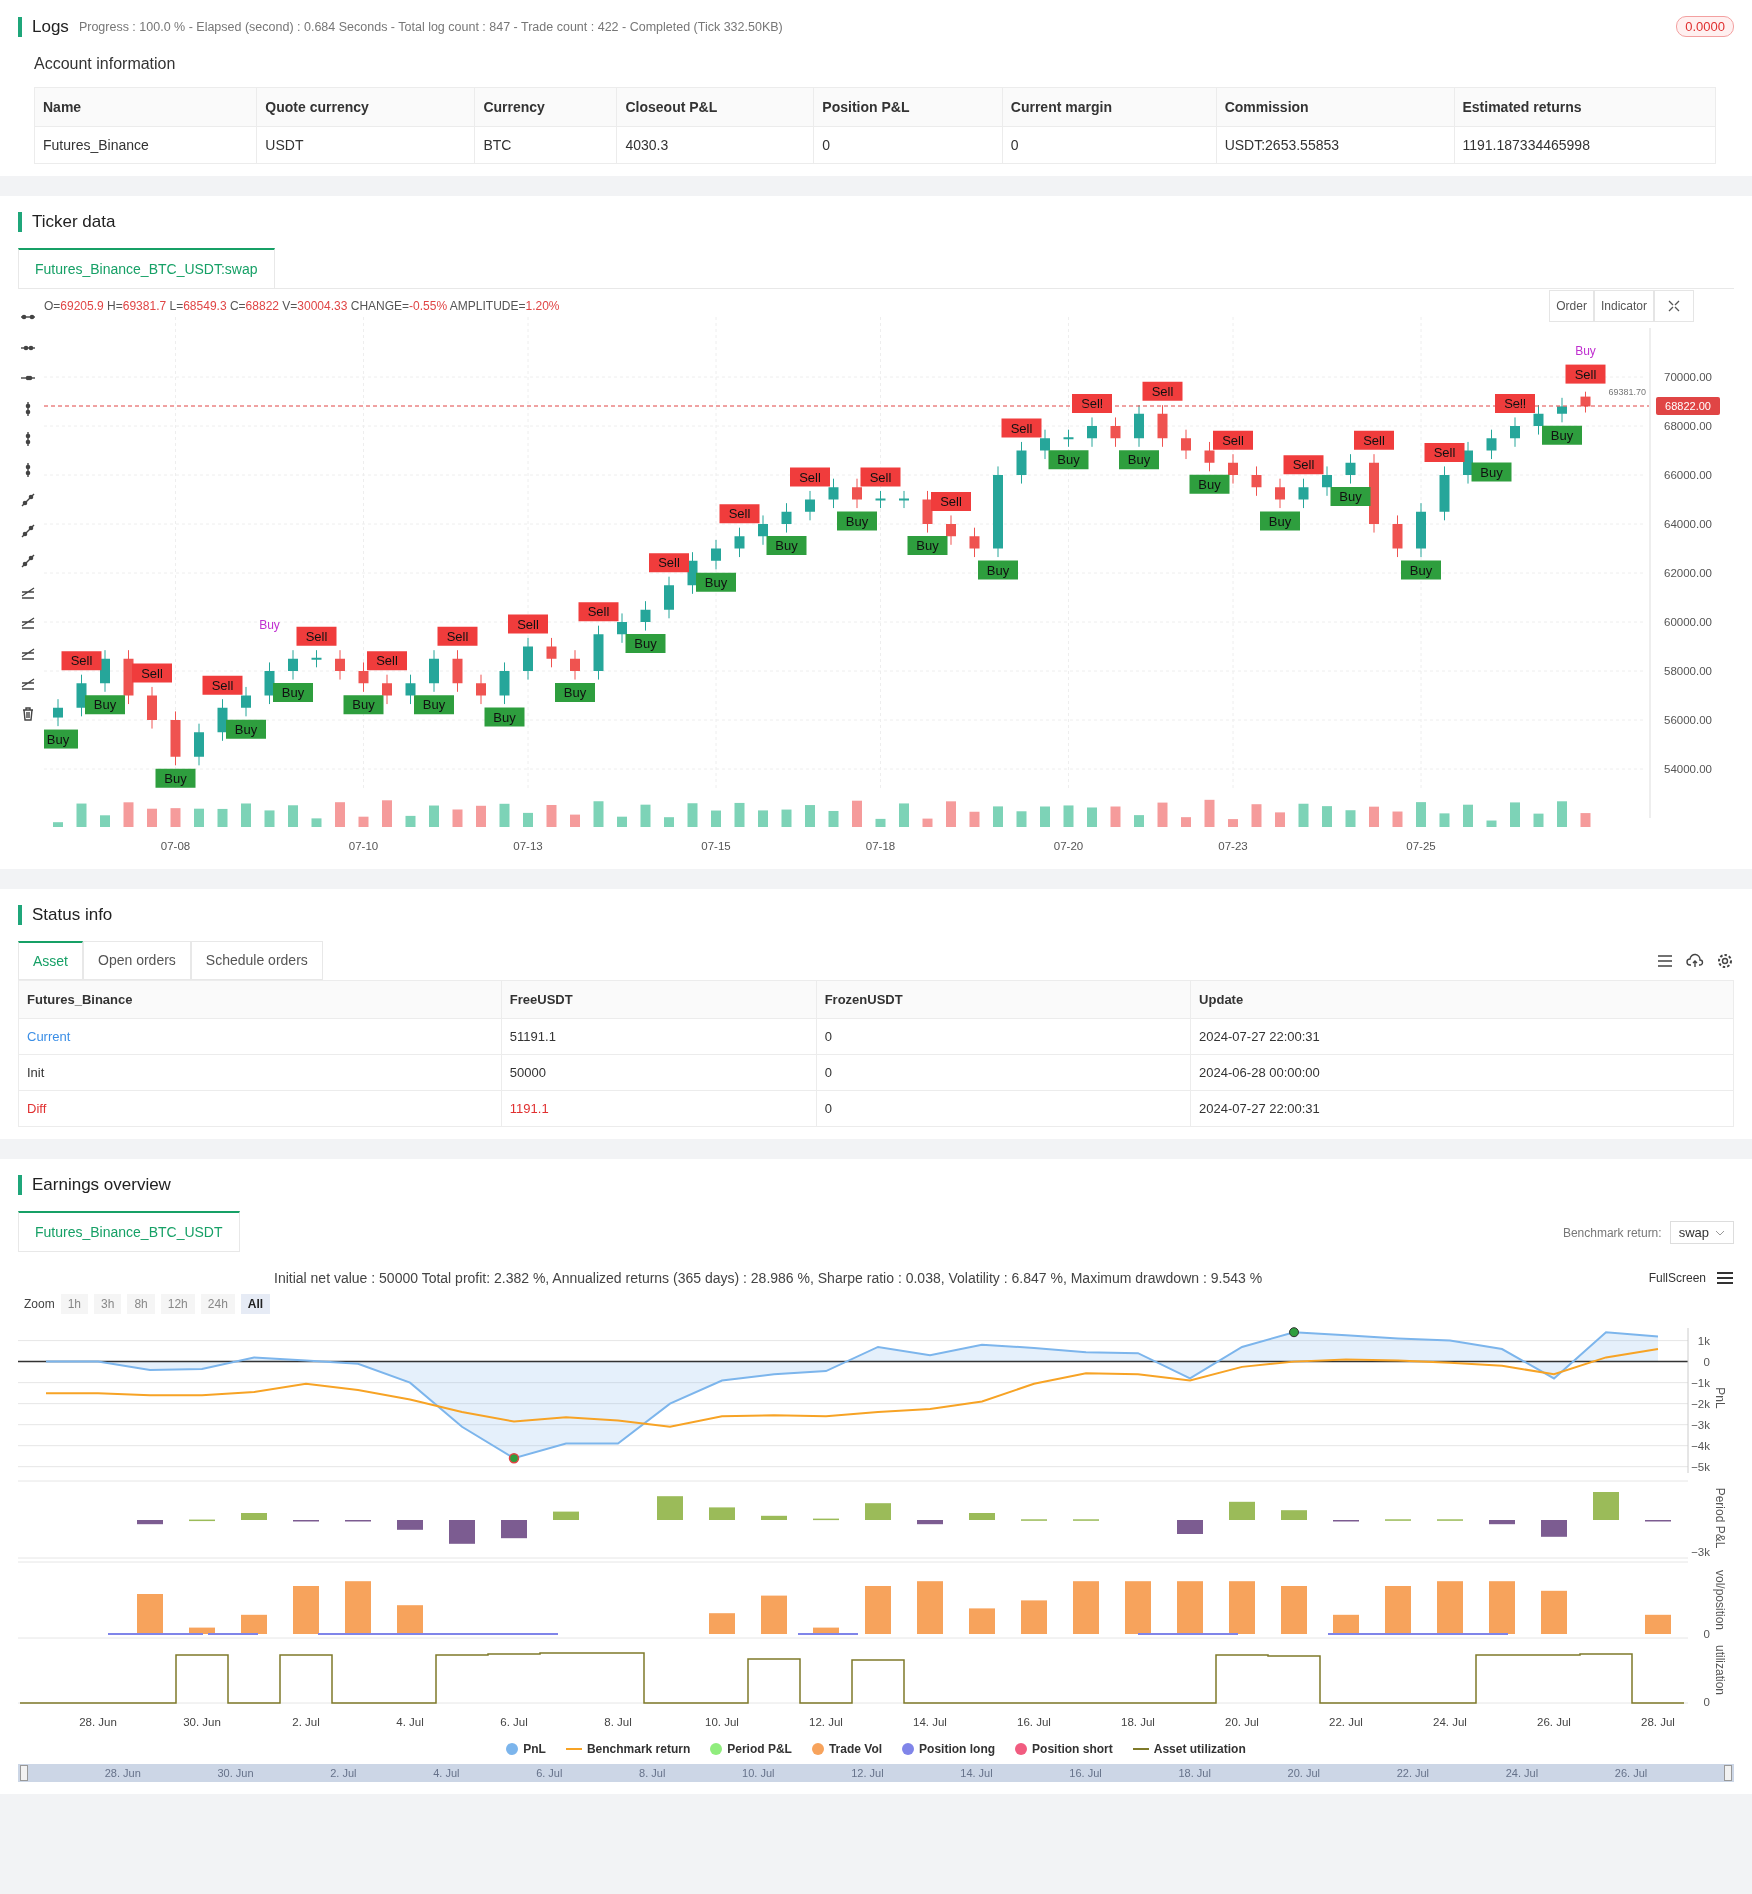 The image size is (1752, 1894). Describe the element at coordinates (1585, 145) in the screenshot. I see `table-cell: 1191.187334465998` at that location.